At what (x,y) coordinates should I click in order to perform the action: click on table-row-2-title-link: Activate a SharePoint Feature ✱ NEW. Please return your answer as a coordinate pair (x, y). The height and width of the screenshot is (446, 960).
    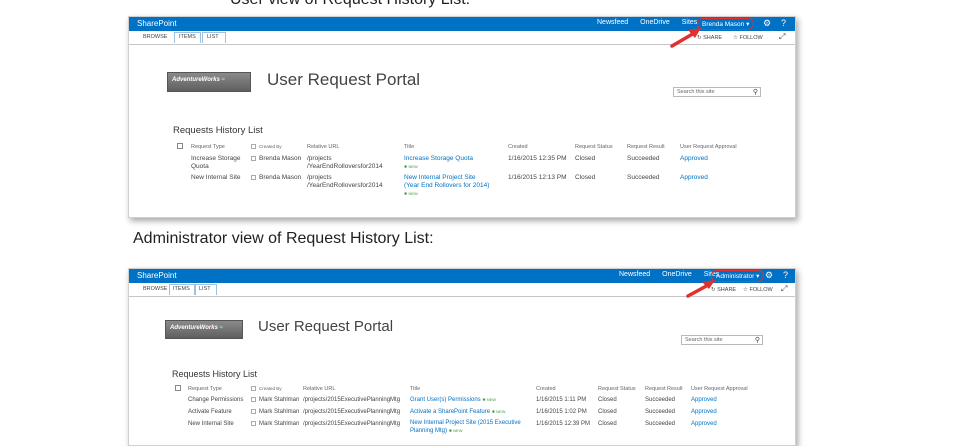
    Looking at the image, I should click on (458, 412).